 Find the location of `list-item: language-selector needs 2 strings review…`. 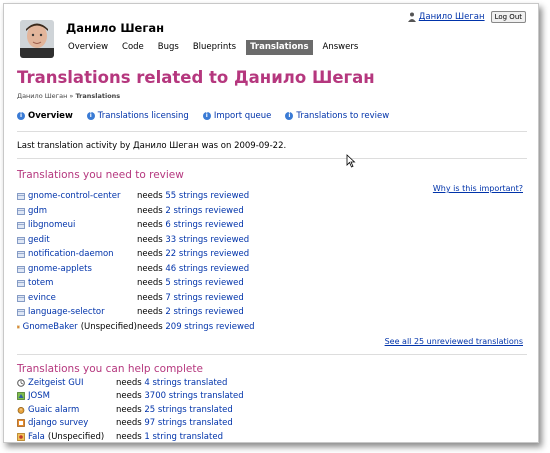

list-item: language-selector needs 2 strings review… is located at coordinates (136, 312).